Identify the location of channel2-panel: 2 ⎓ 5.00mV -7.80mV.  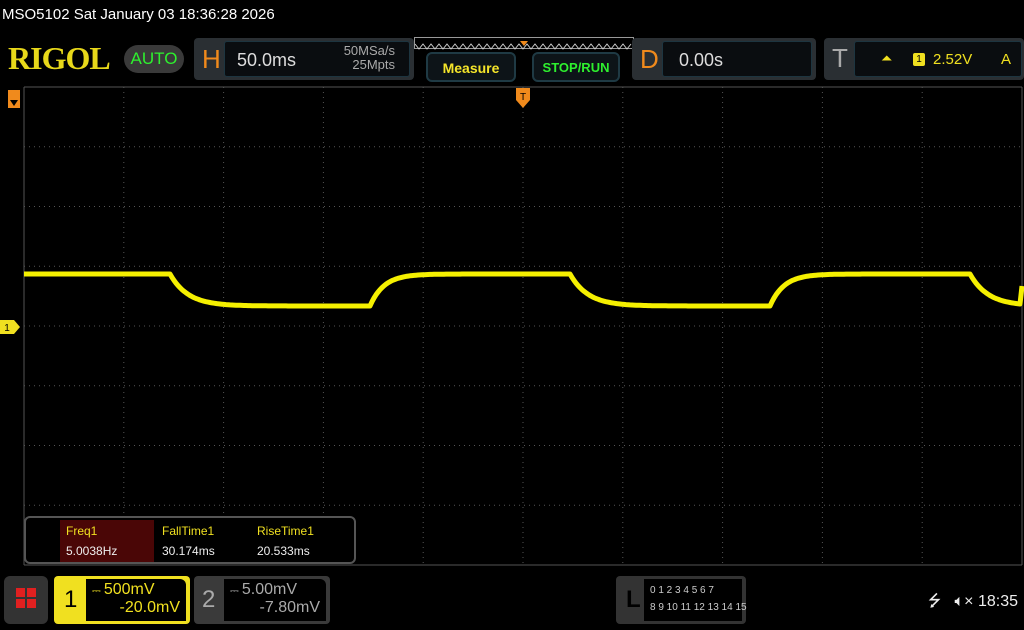
(262, 600).